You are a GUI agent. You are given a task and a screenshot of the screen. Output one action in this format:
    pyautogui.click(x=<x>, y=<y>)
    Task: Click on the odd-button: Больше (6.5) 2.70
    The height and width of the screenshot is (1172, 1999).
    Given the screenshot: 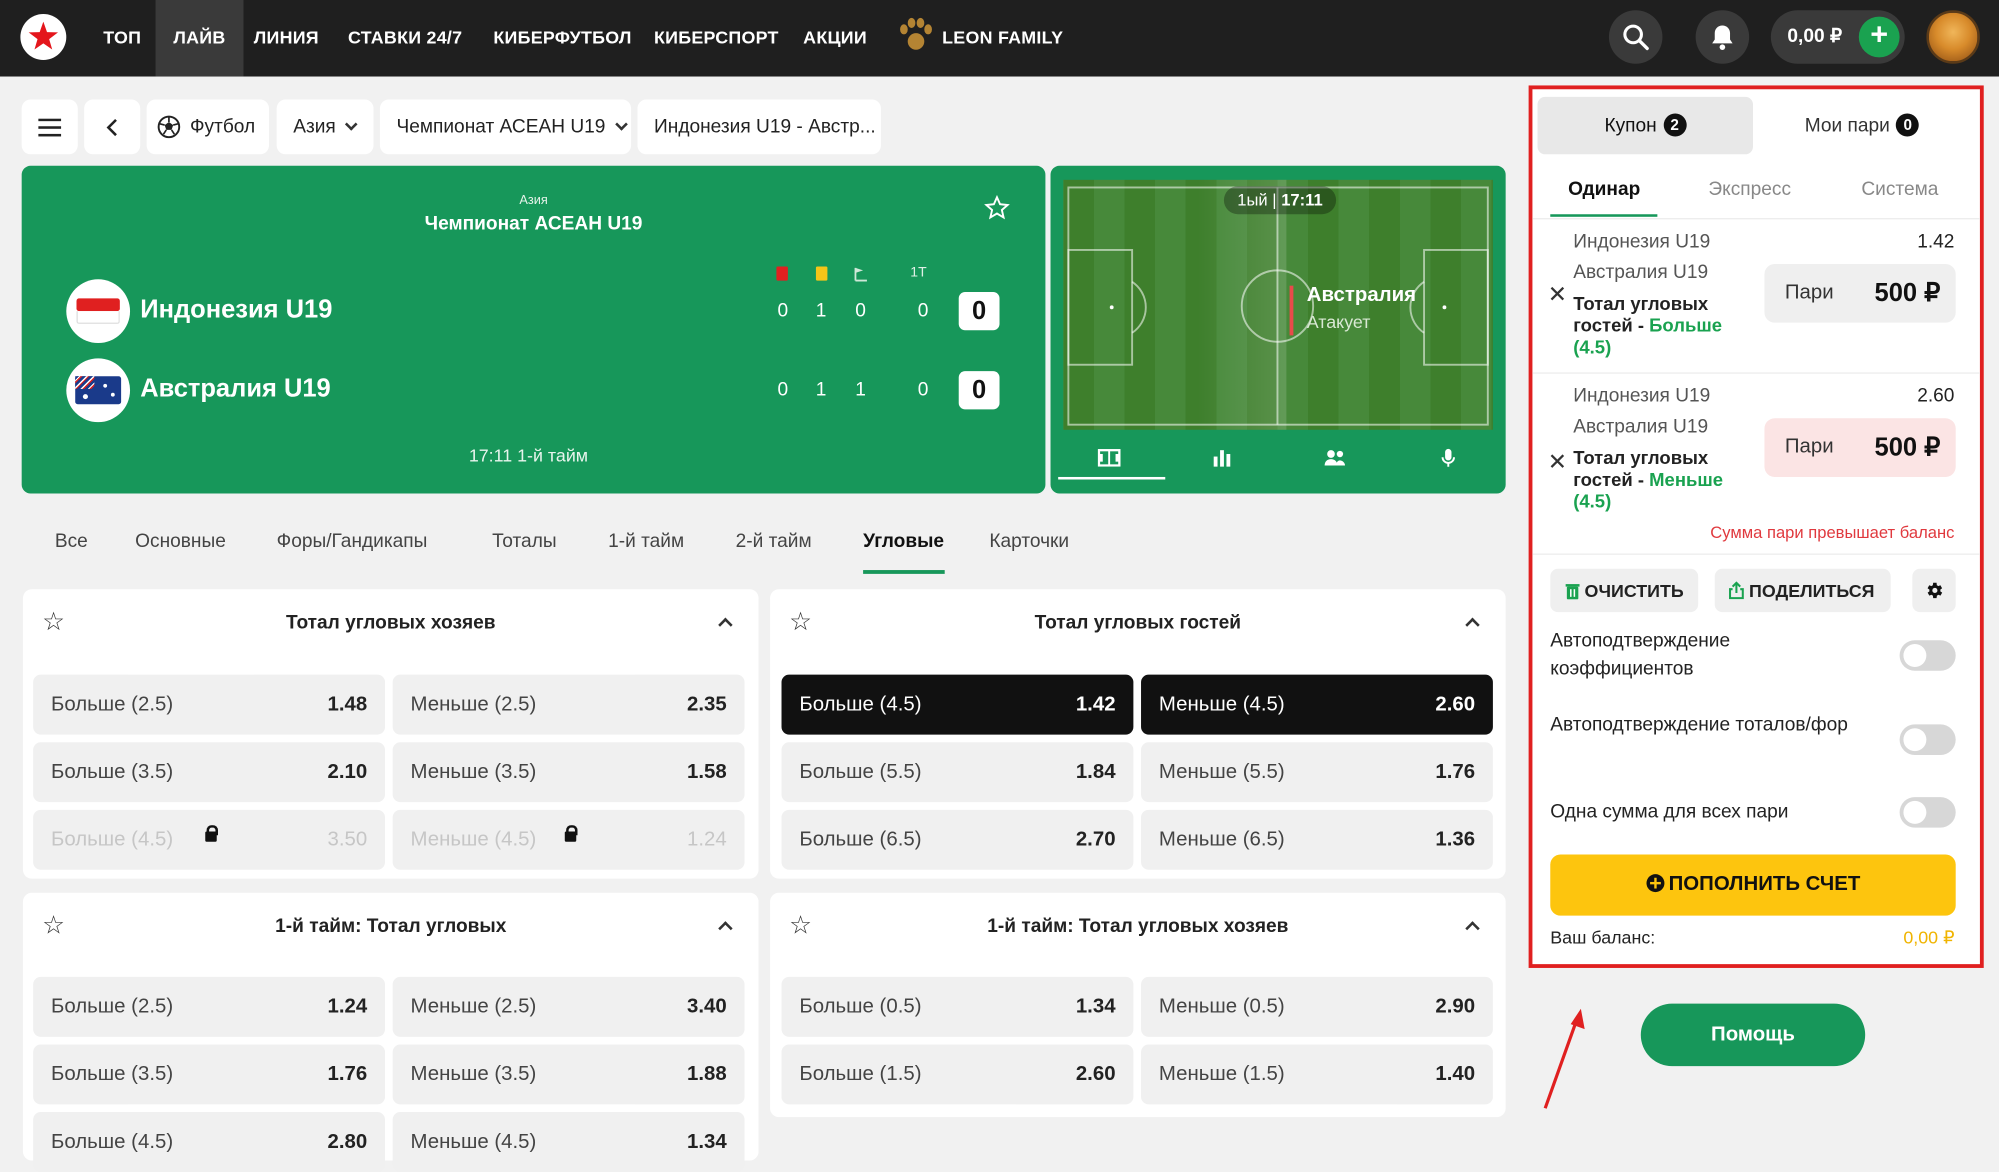 What is the action you would take?
    pyautogui.click(x=957, y=839)
    